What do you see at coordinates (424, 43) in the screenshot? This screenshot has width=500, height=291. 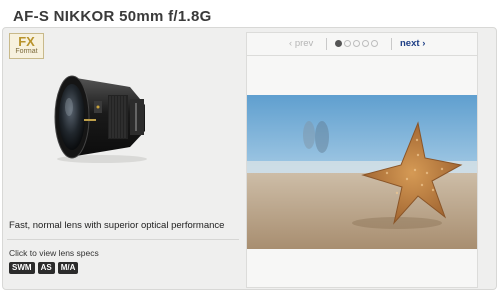 I see `chevron-right-icon: ›` at bounding box center [424, 43].